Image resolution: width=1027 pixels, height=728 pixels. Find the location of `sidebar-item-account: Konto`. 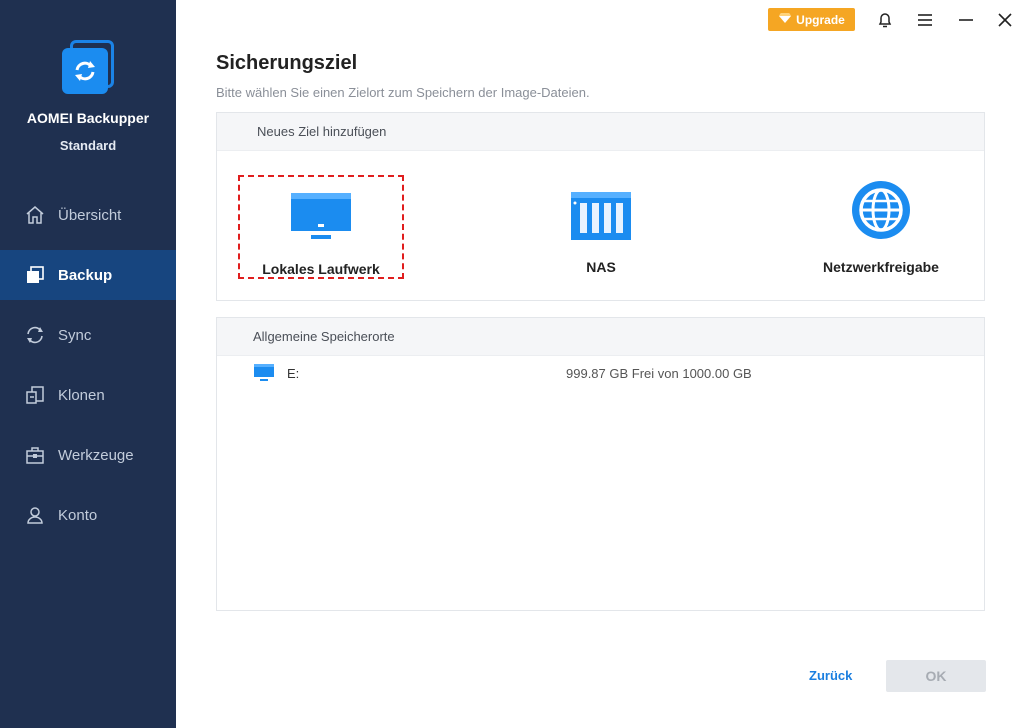

sidebar-item-account: Konto is located at coordinates (88, 515).